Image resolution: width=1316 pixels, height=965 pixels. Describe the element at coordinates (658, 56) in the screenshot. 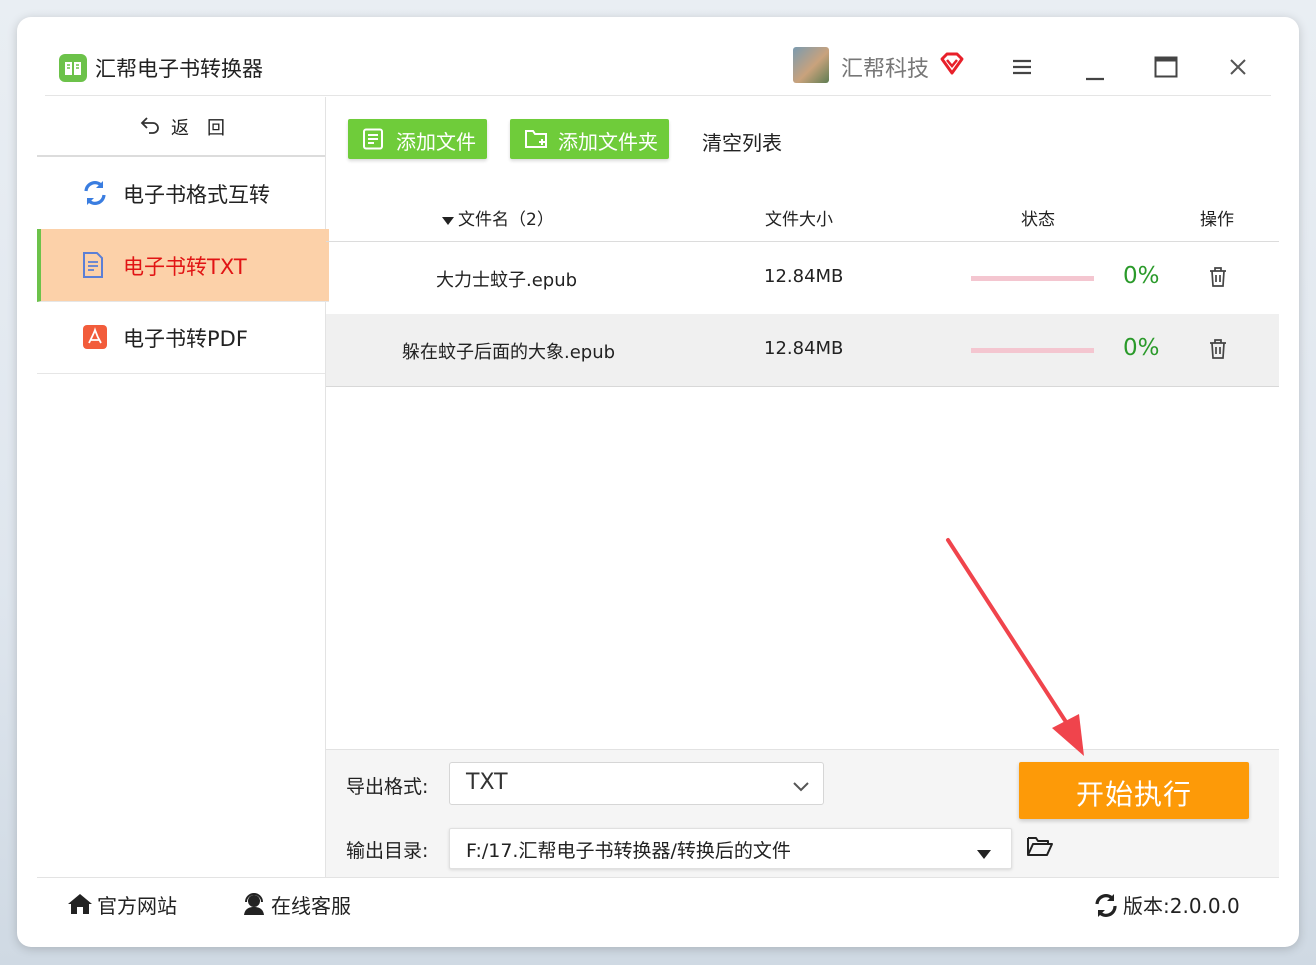

I see `title-bar: 汇帮电子书转换器 汇帮科技` at that location.